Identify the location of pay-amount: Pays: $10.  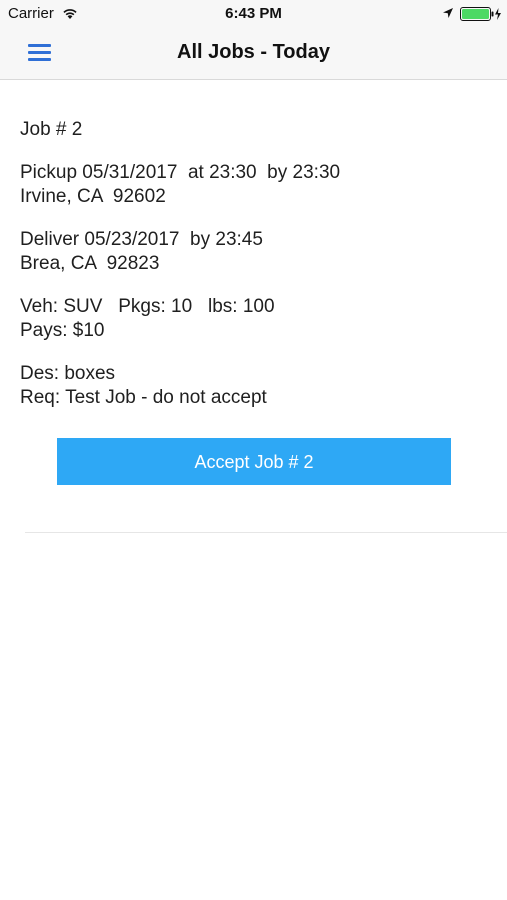
(62, 330).